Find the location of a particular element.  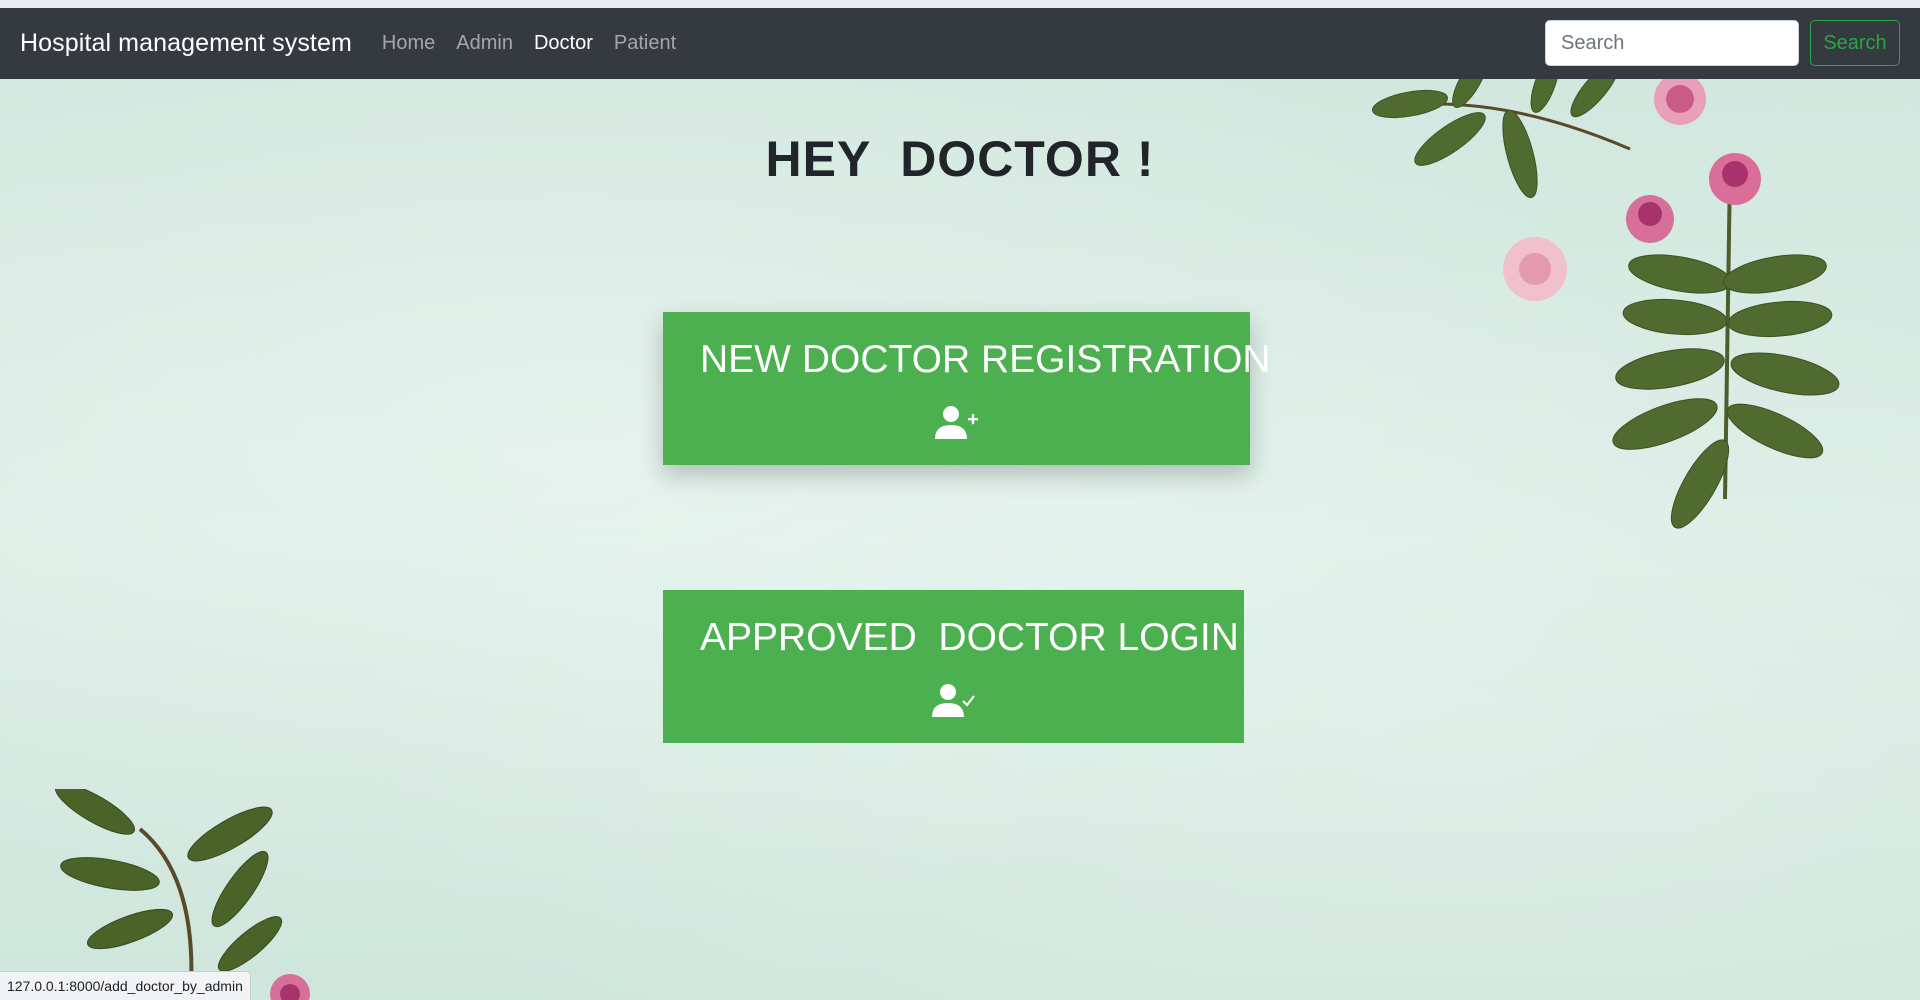

browser-top-strip is located at coordinates (960, 4).